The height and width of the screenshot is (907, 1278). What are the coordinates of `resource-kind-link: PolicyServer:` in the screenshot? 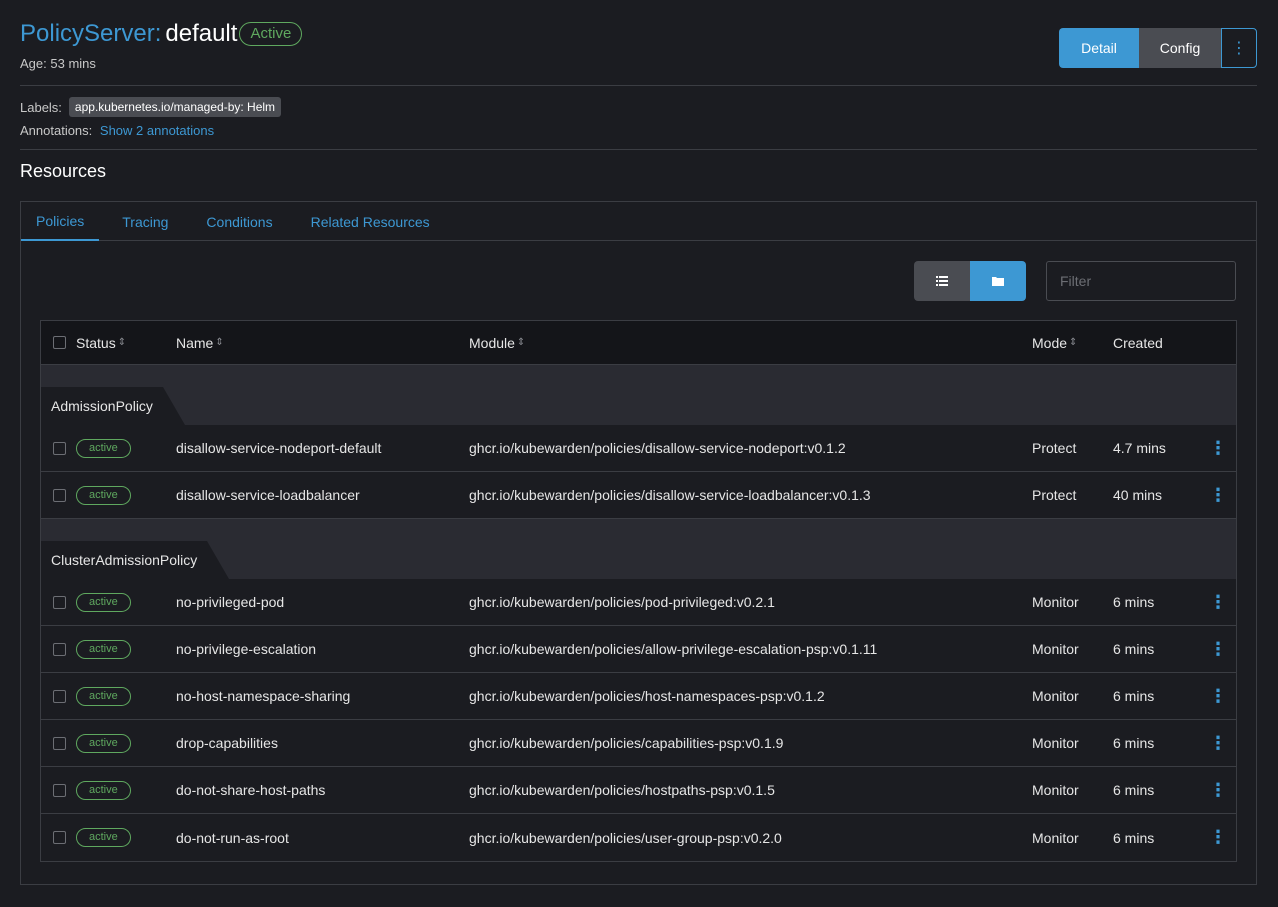 It's located at (90, 34).